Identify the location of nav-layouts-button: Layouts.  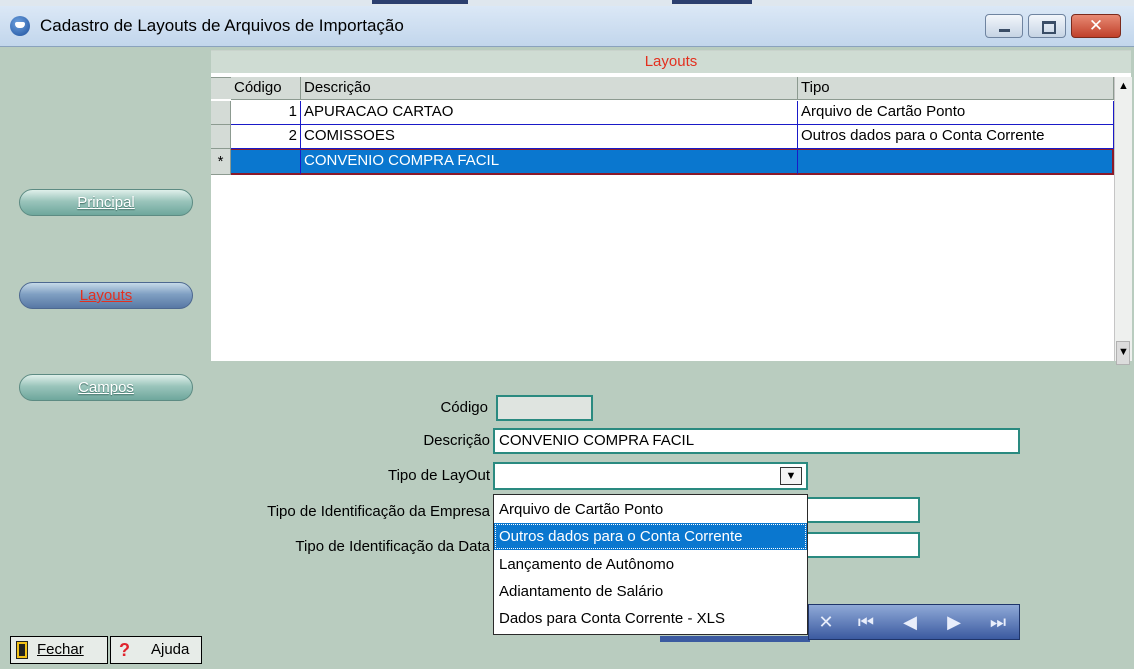
(106, 295).